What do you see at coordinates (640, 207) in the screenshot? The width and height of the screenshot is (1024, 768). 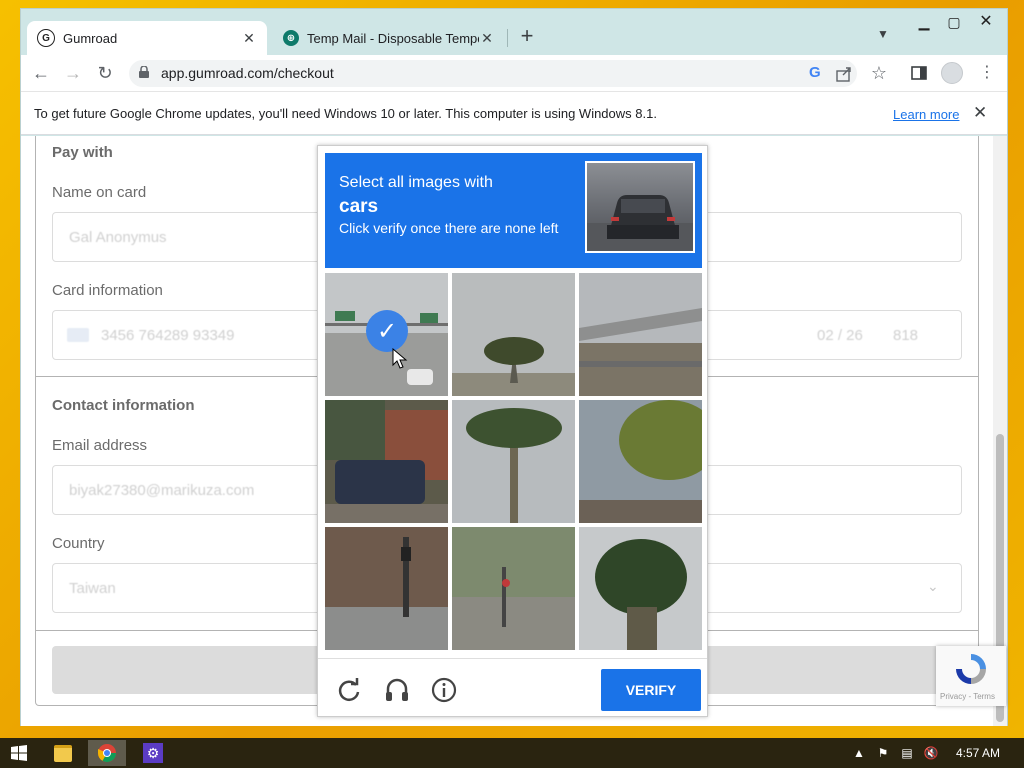 I see `captcha-sample-image` at bounding box center [640, 207].